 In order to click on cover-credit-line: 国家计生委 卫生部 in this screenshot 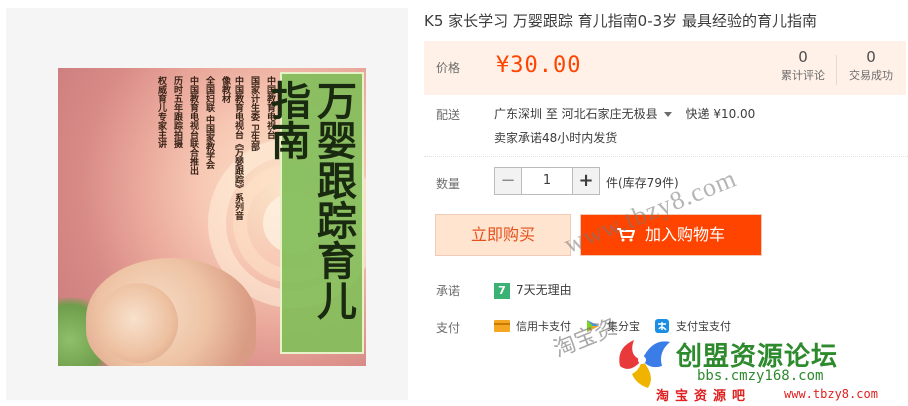, I will do `click(254, 114)`.